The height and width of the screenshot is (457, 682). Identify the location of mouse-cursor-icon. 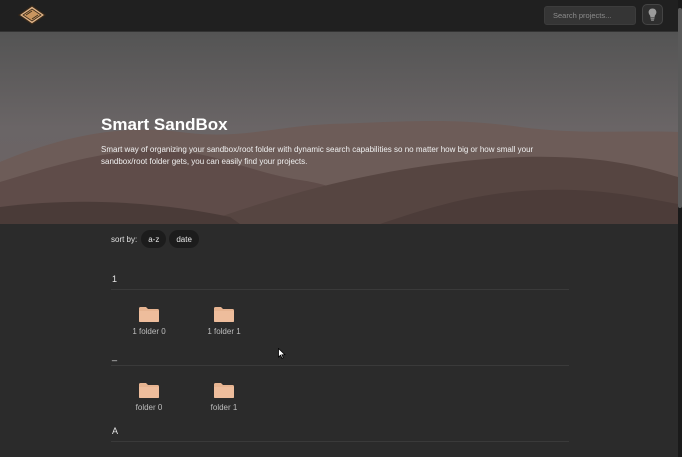
(282, 353).